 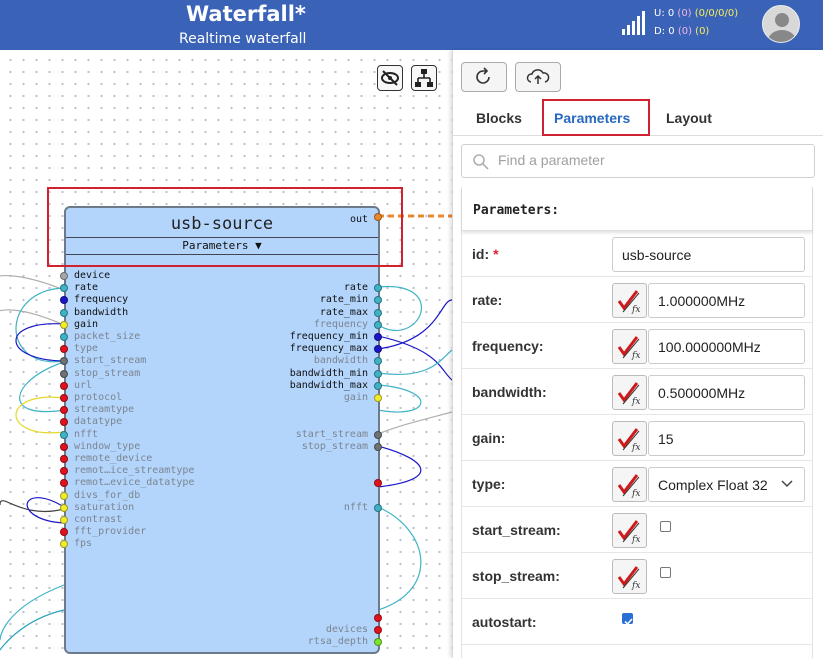 I want to click on input-port-label: contrast, so click(x=98, y=519).